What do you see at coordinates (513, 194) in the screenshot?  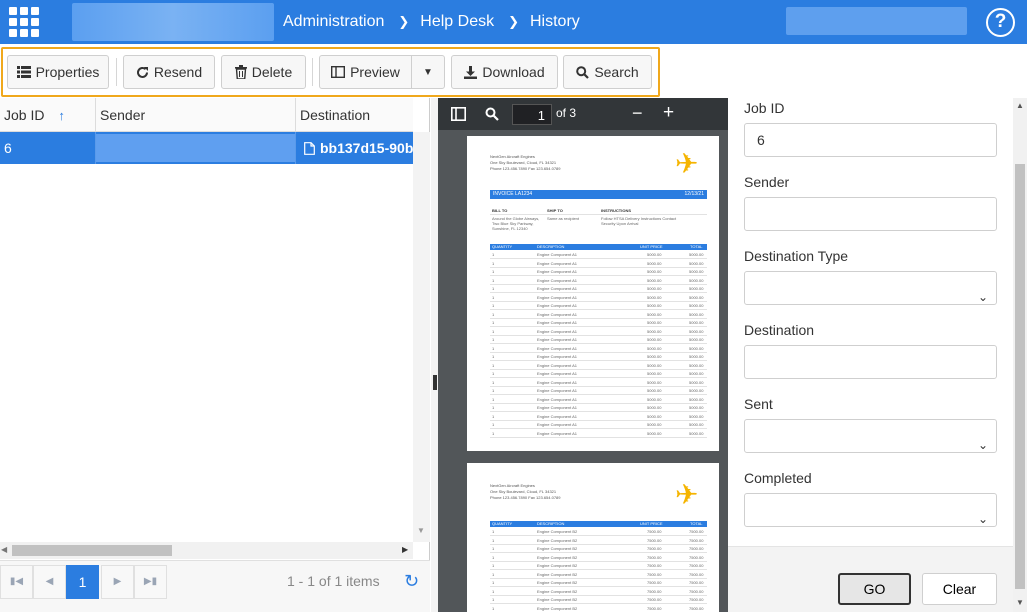 I see `invoice-number: INVOICE LA1234` at bounding box center [513, 194].